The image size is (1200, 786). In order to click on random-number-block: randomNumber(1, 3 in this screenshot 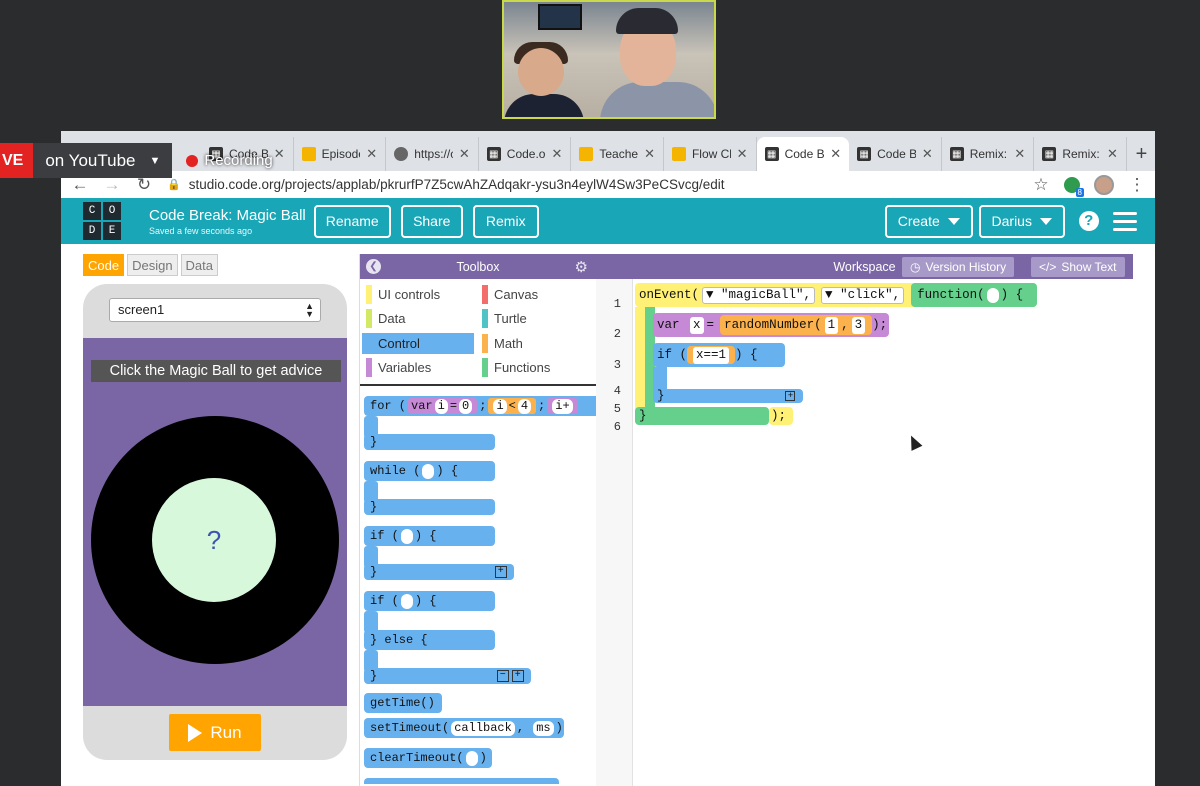, I will do `click(796, 325)`.